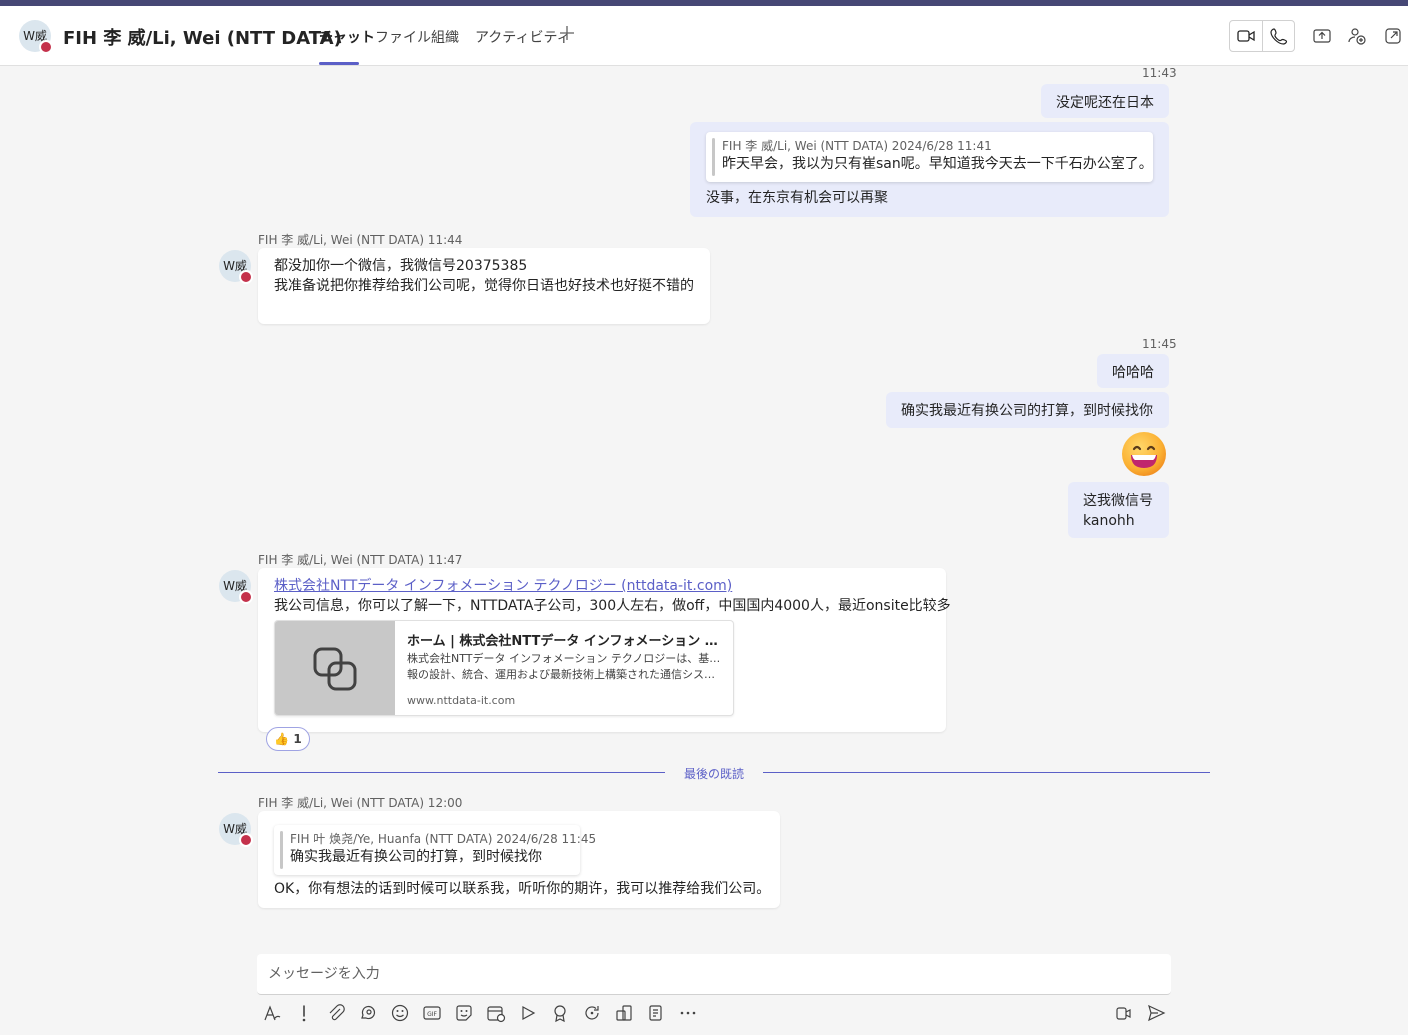  I want to click on compose-box, so click(714, 974).